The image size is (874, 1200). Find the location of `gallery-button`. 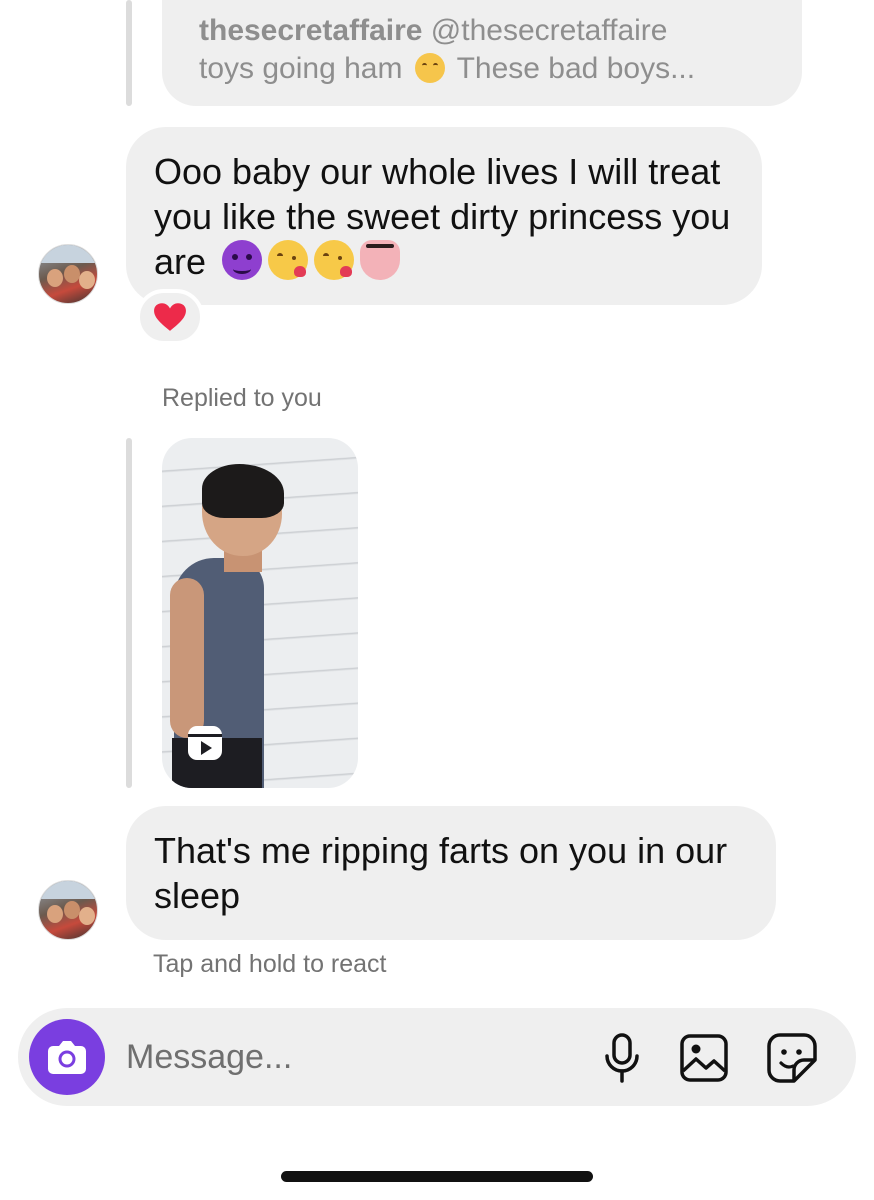

gallery-button is located at coordinates (704, 1058).